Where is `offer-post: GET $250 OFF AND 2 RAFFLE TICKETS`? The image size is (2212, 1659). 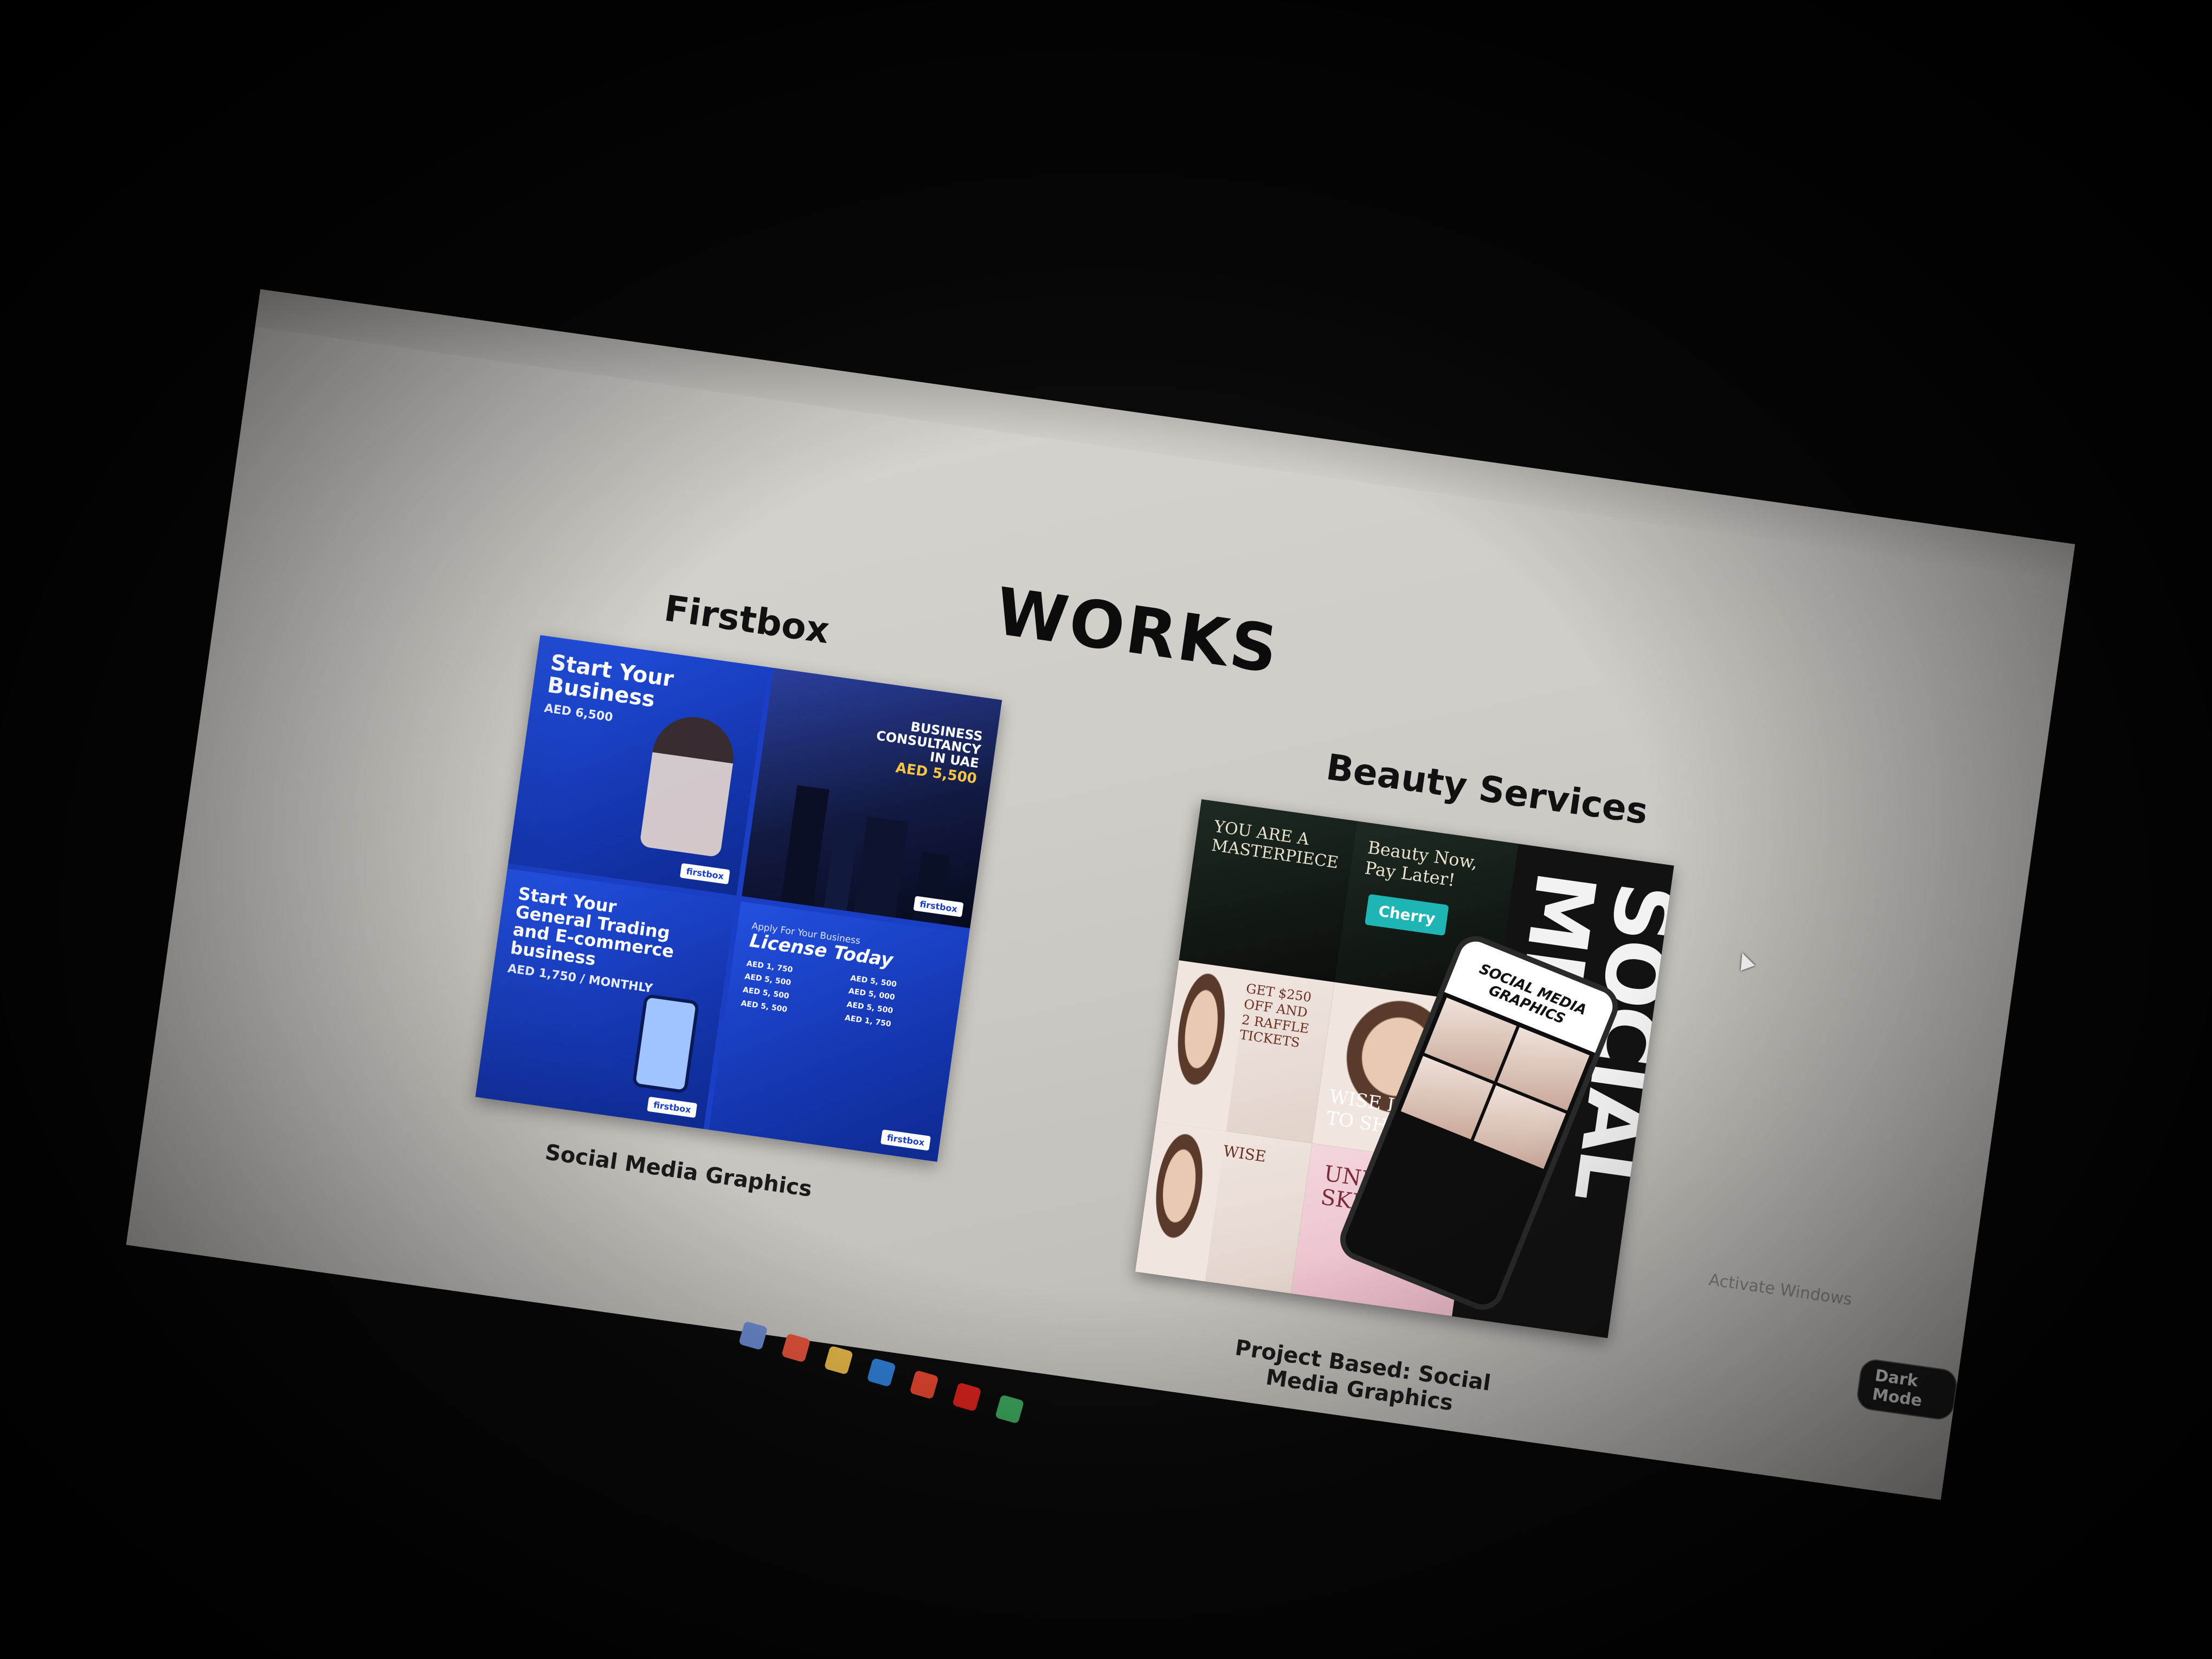 offer-post: GET $250 OFF AND 2 RAFFLE TICKETS is located at coordinates (1245, 1051).